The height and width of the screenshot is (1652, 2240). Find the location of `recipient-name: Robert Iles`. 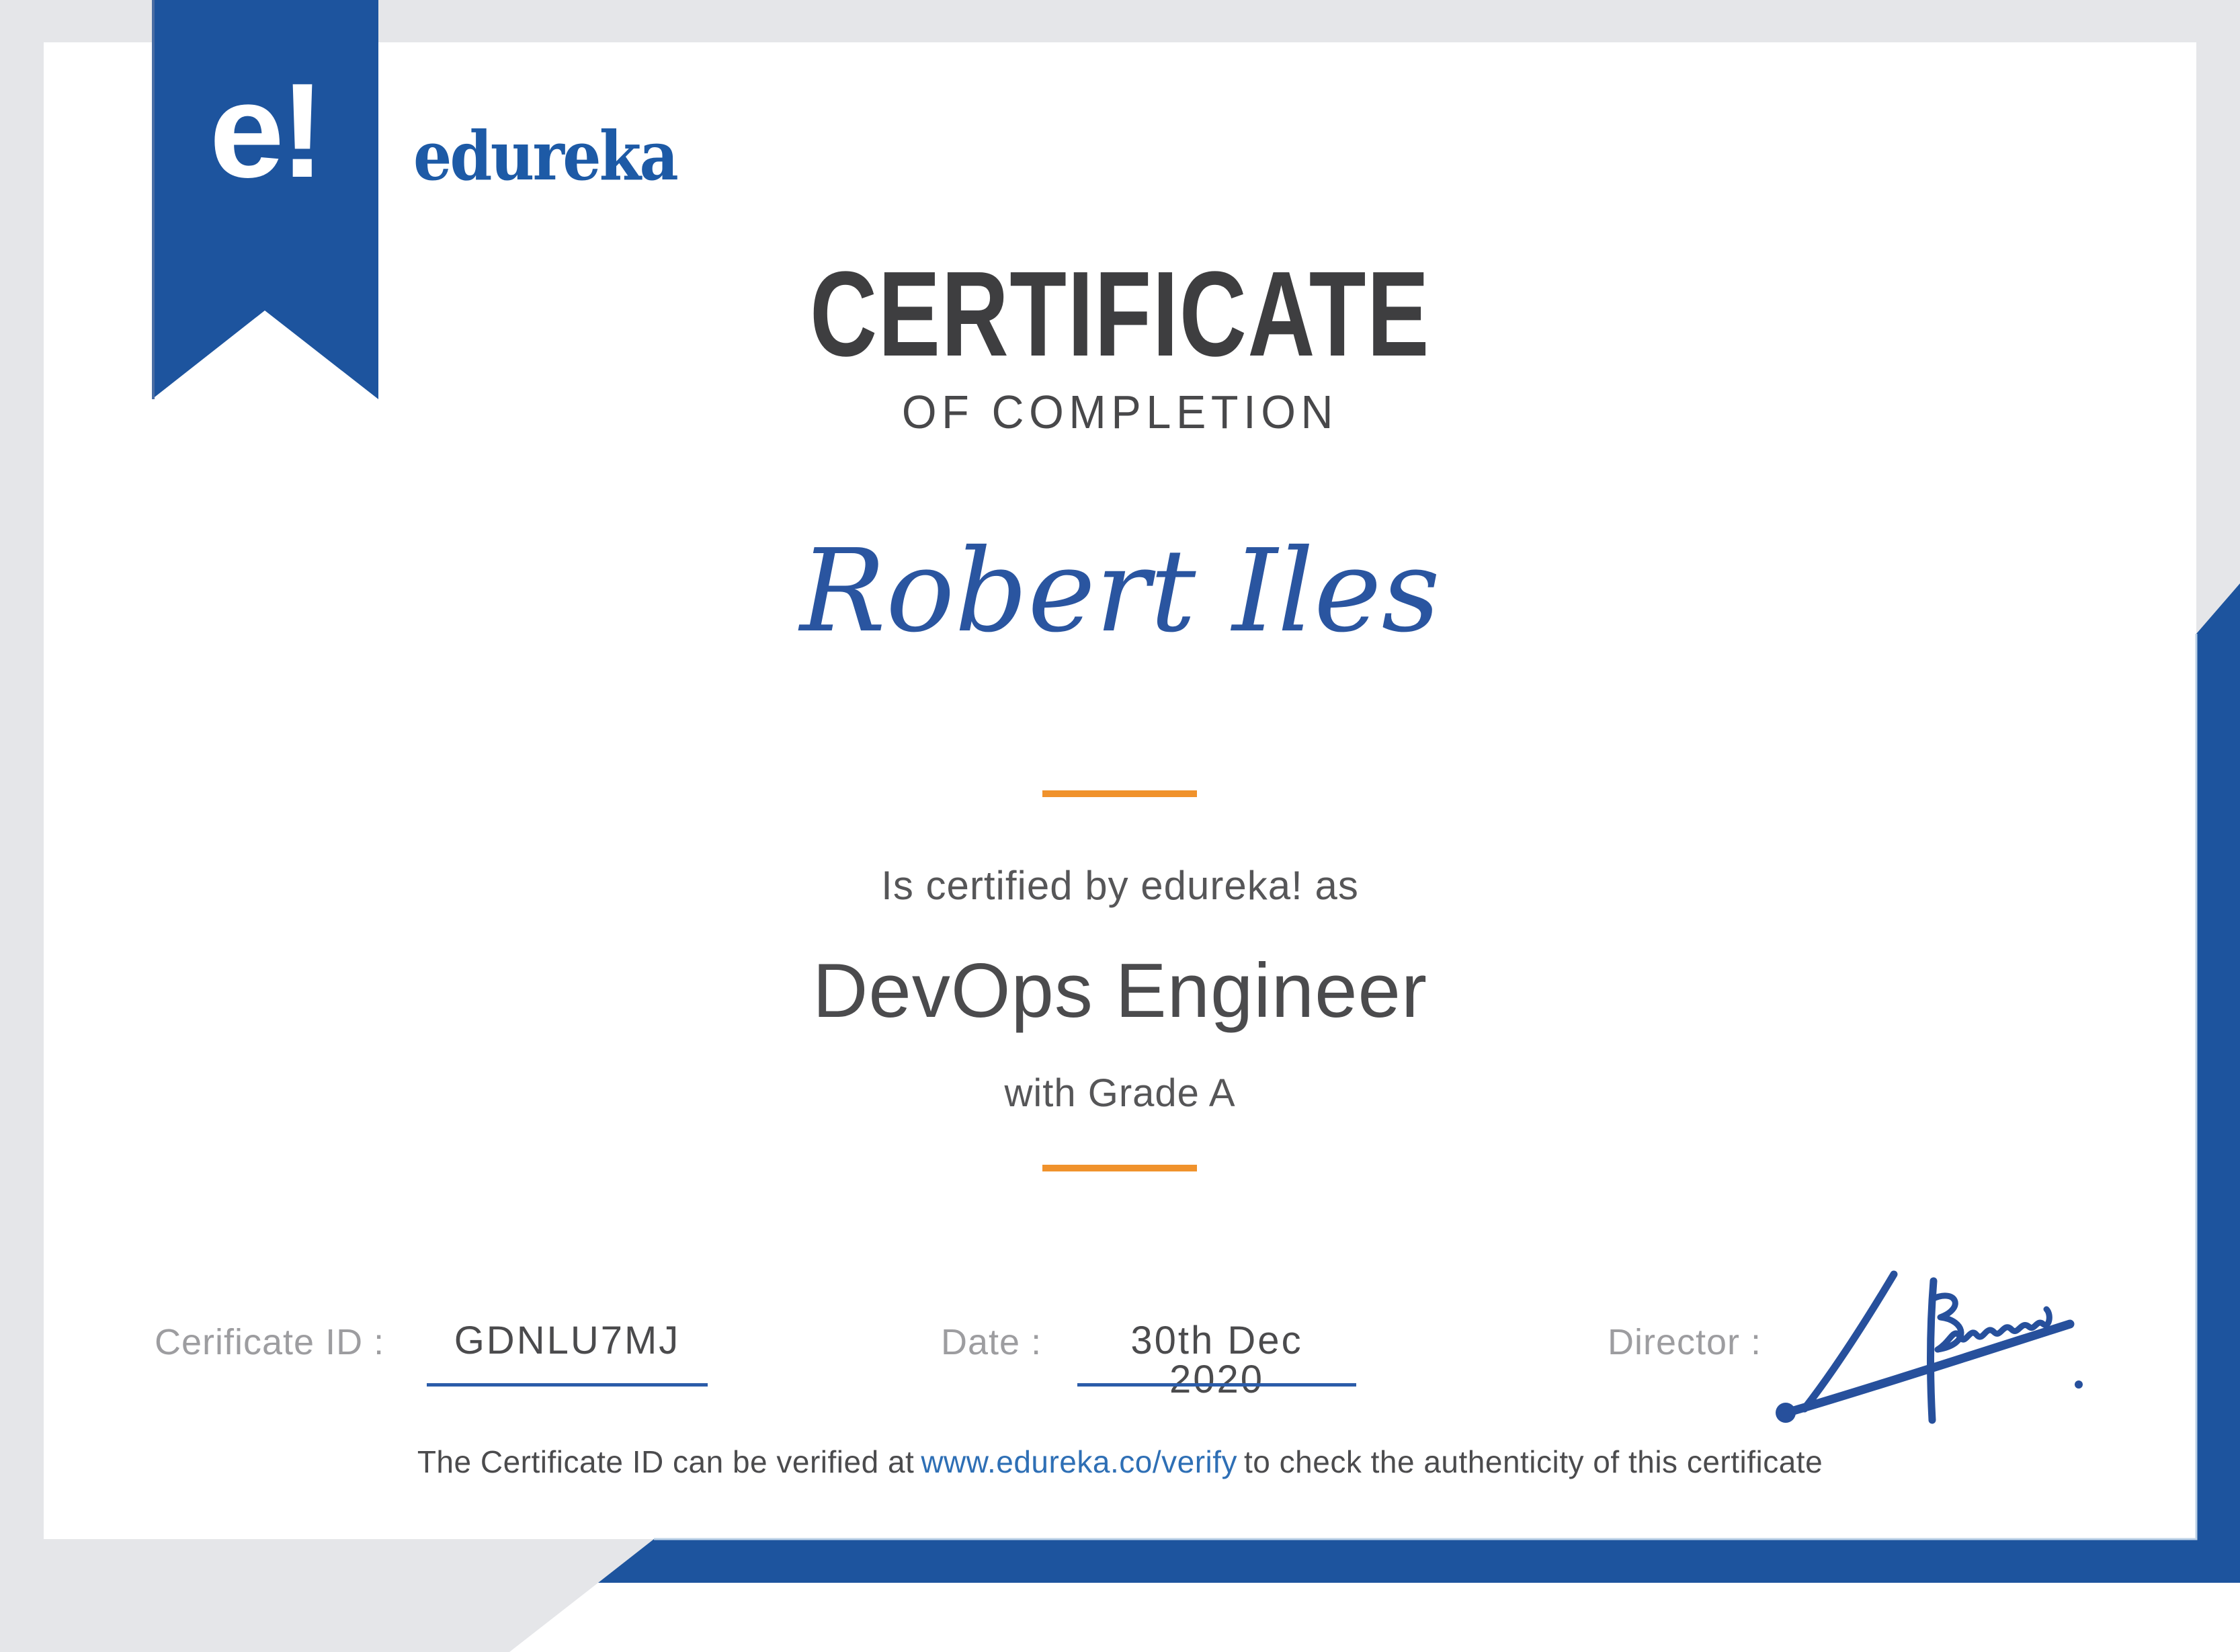

recipient-name: Robert Iles is located at coordinates (1120, 591).